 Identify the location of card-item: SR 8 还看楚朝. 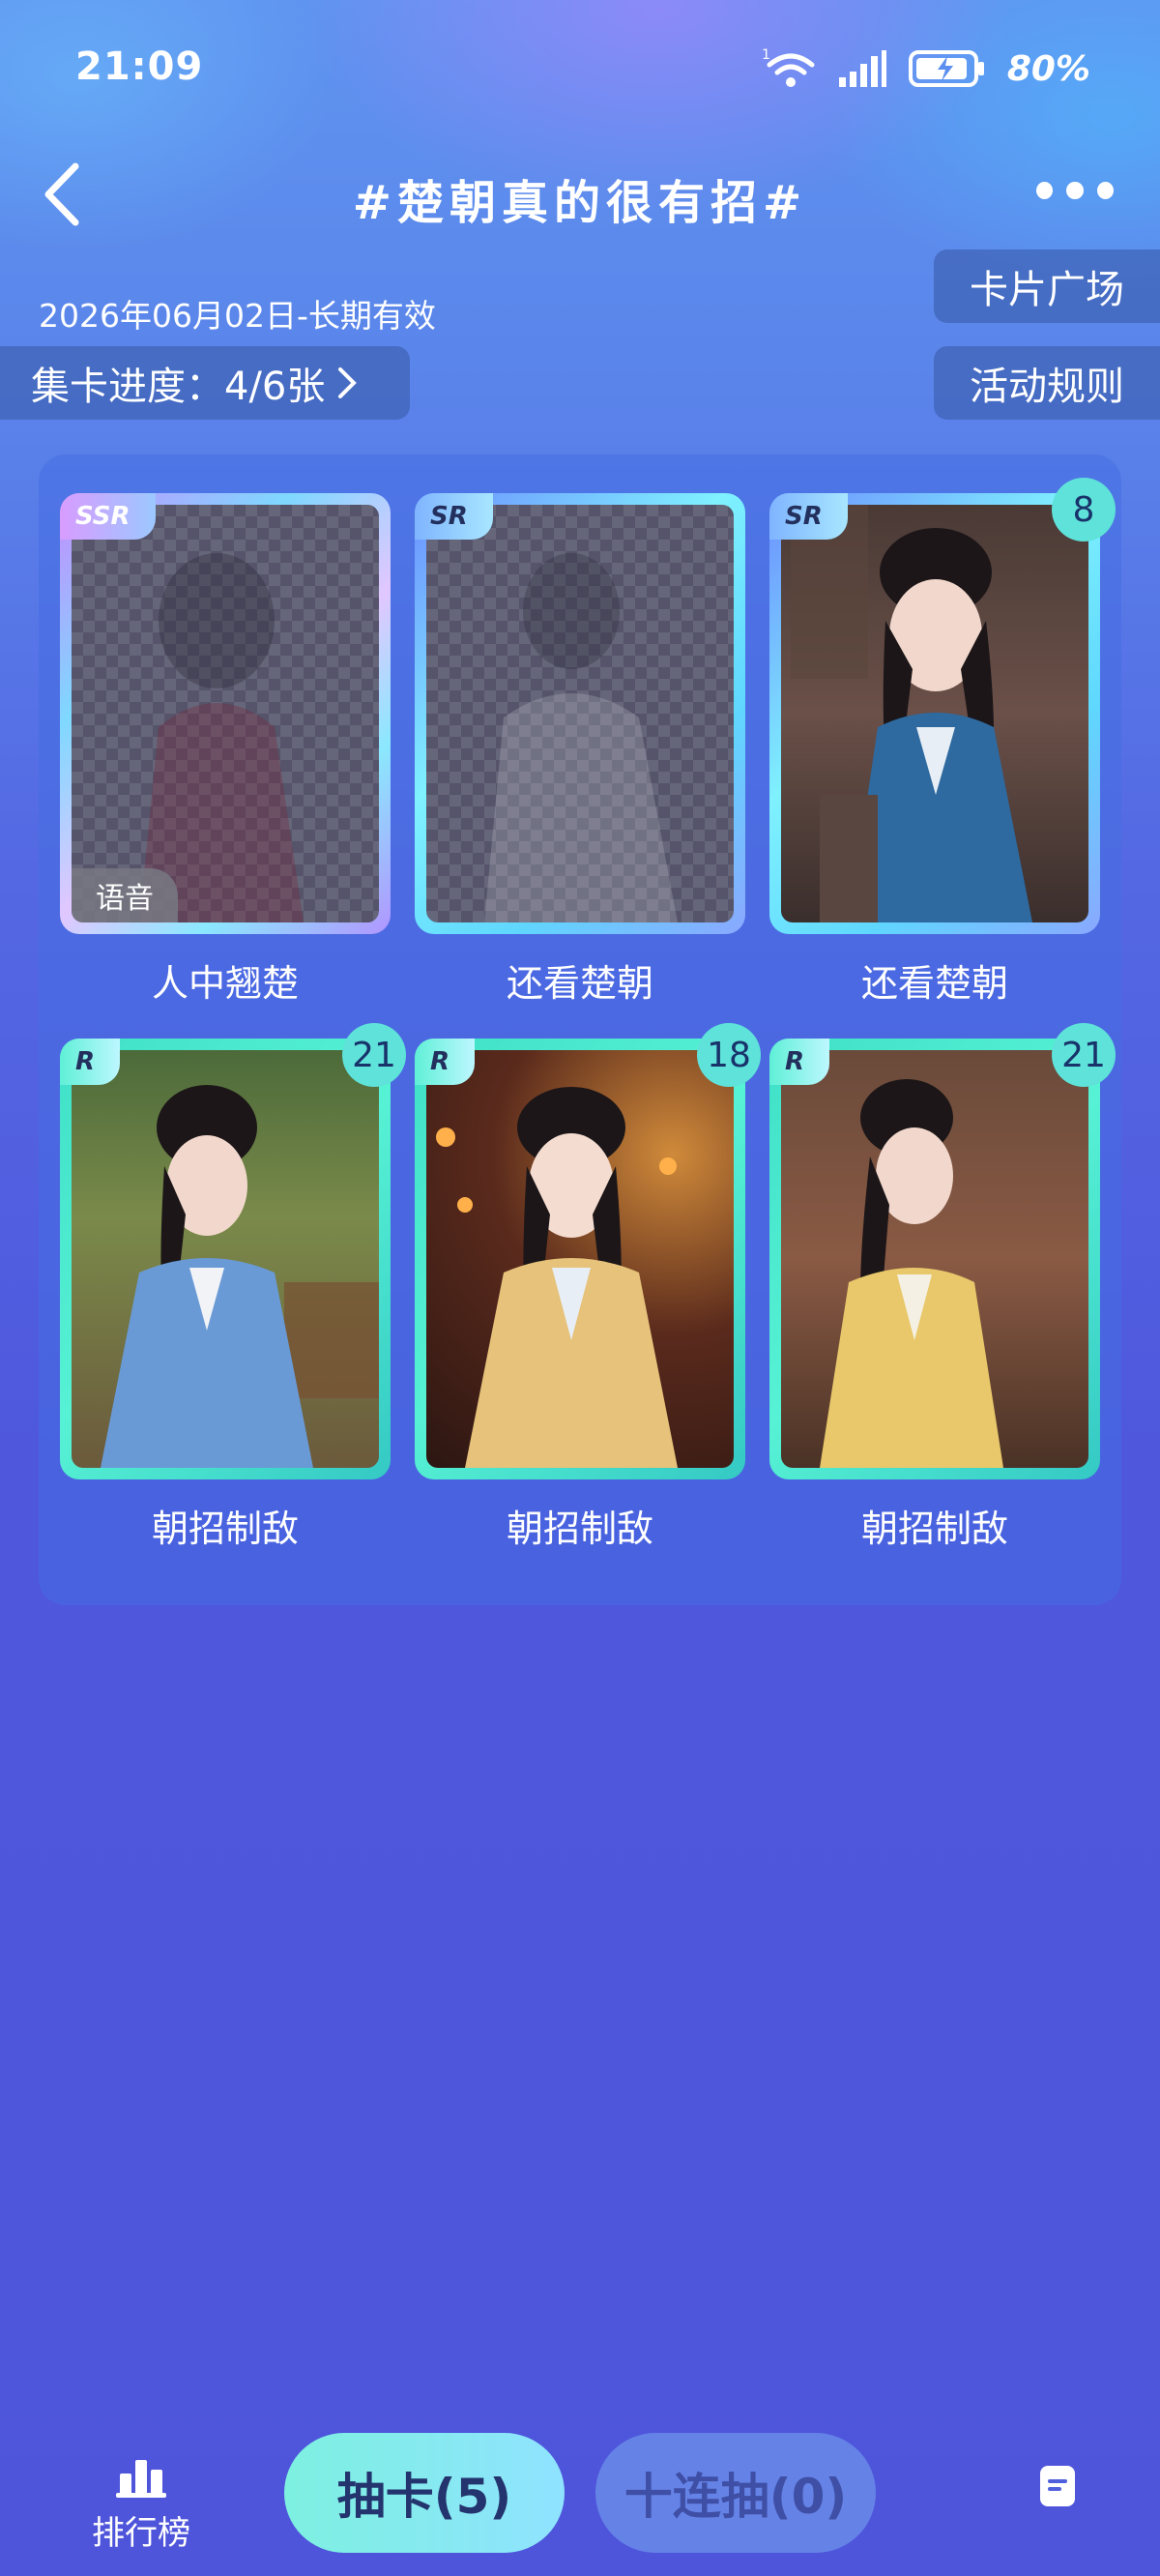
(943, 742).